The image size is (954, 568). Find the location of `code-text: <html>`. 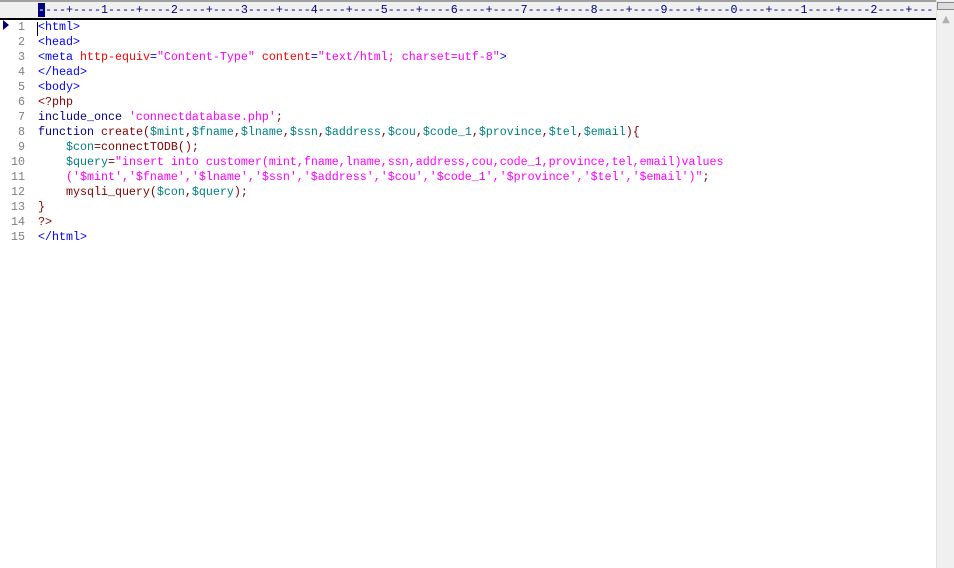

code-text: <html> is located at coordinates (59, 27).